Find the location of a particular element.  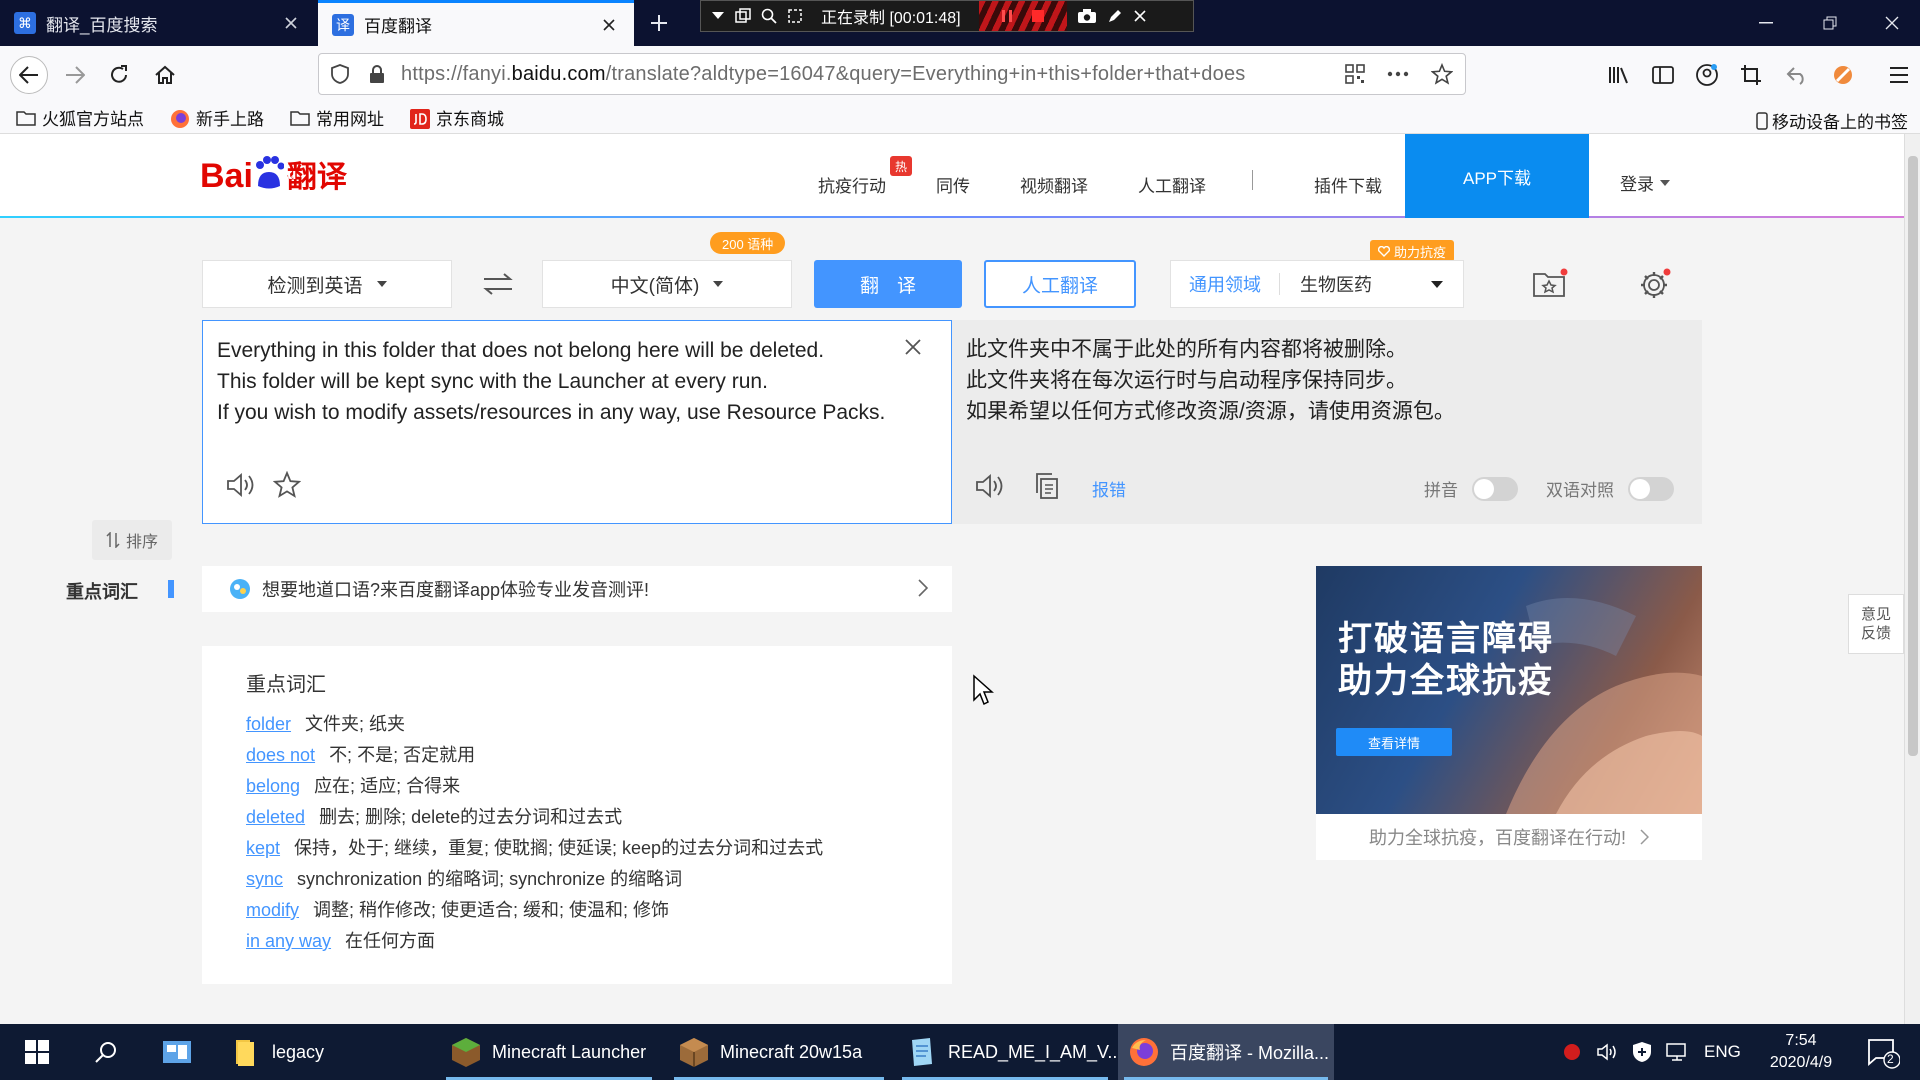

qr-code-icon is located at coordinates (1355, 74).